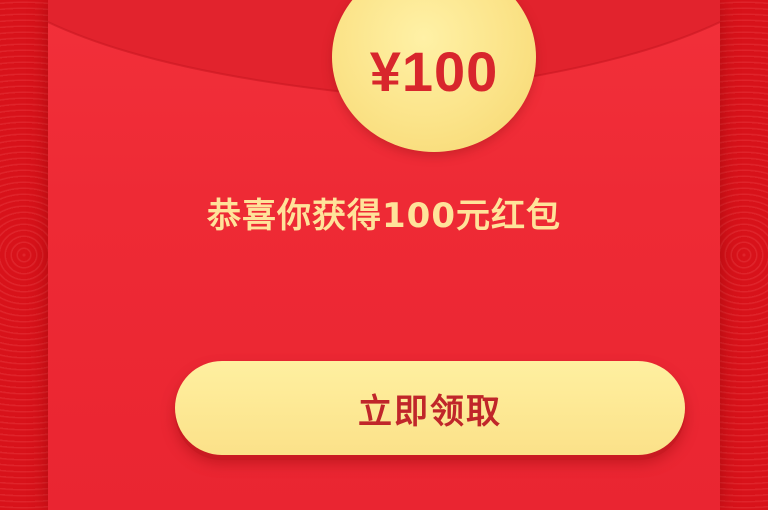 Image resolution: width=768 pixels, height=510 pixels. What do you see at coordinates (430, 411) in the screenshot?
I see `claim-now-label: 立即领取` at bounding box center [430, 411].